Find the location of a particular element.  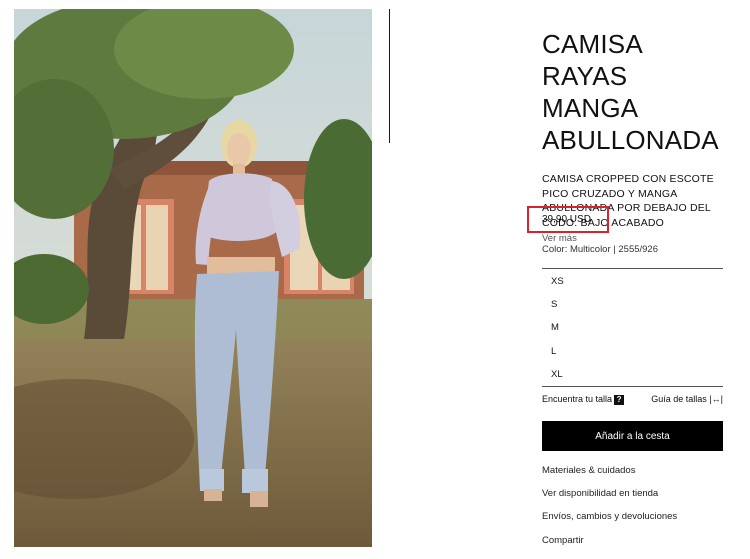

price-highlight: 39,90 USD is located at coordinates (568, 219).